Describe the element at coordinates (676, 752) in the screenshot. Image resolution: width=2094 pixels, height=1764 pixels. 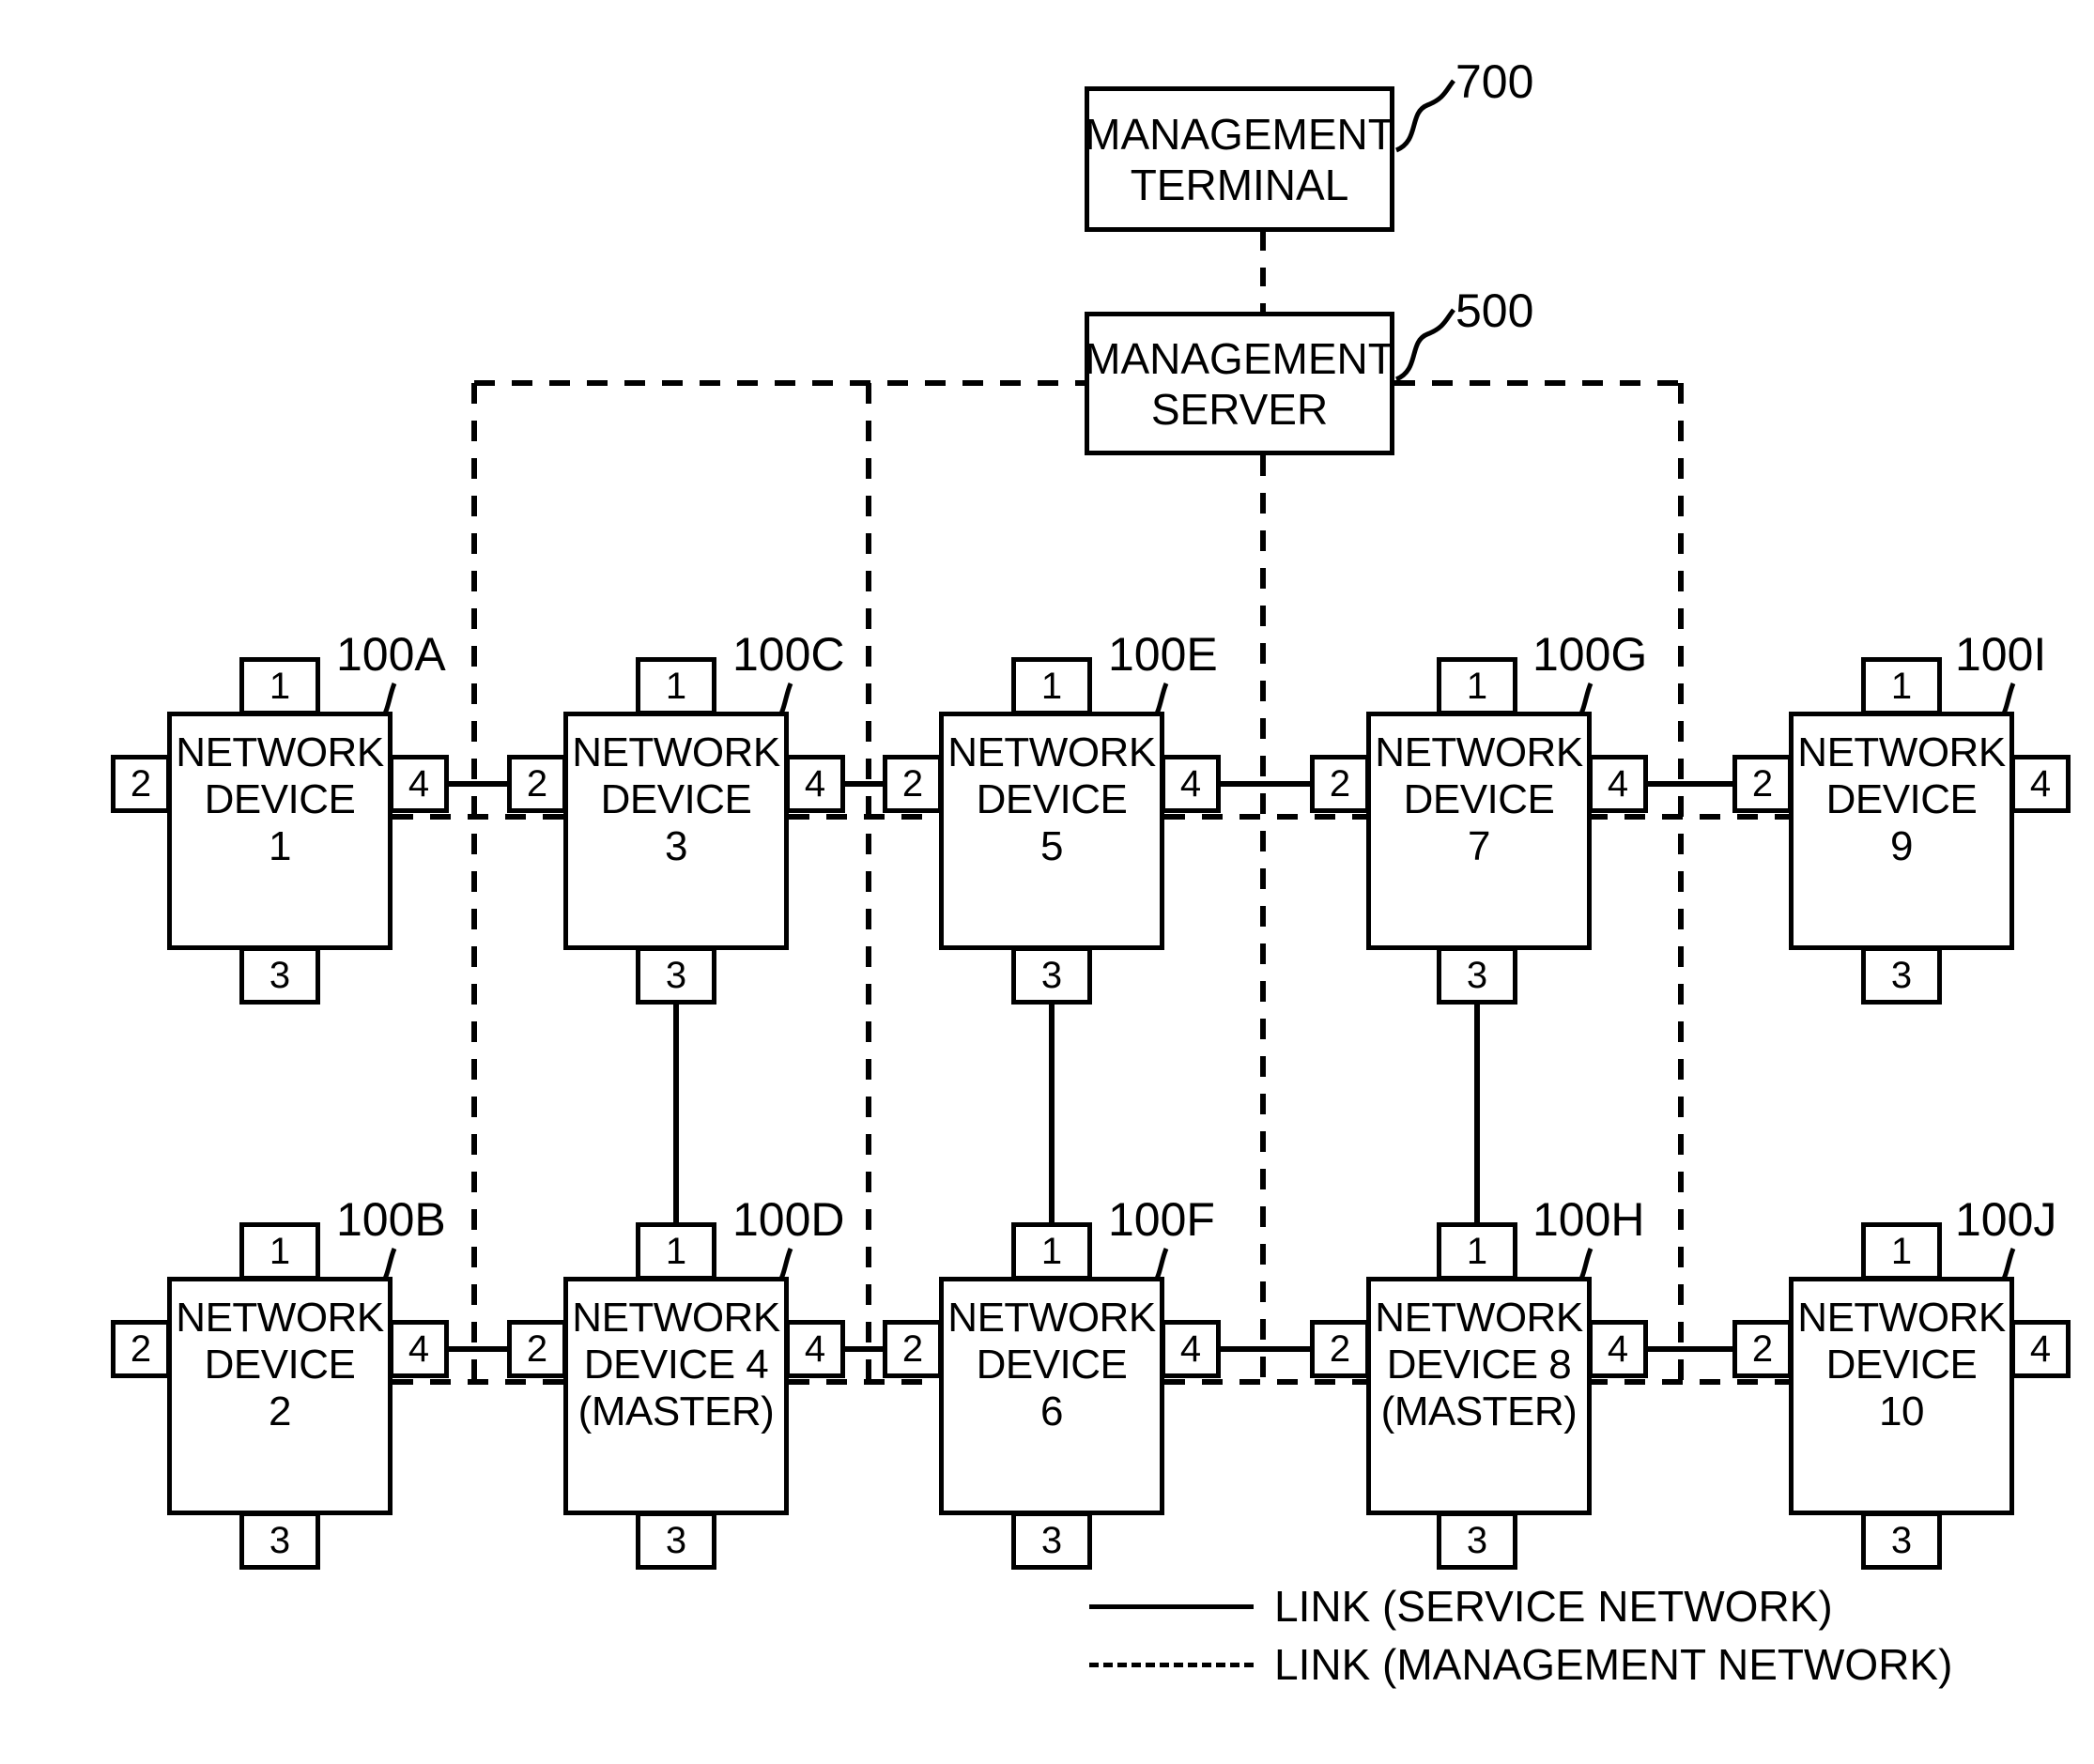
I see `network-device-3-line-1: NETWORK` at that location.